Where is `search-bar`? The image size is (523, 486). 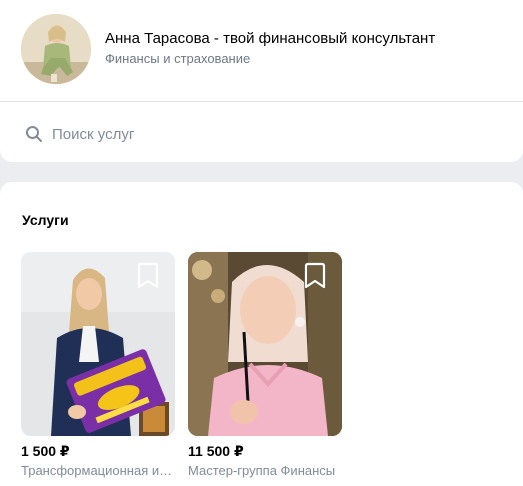 search-bar is located at coordinates (261, 132).